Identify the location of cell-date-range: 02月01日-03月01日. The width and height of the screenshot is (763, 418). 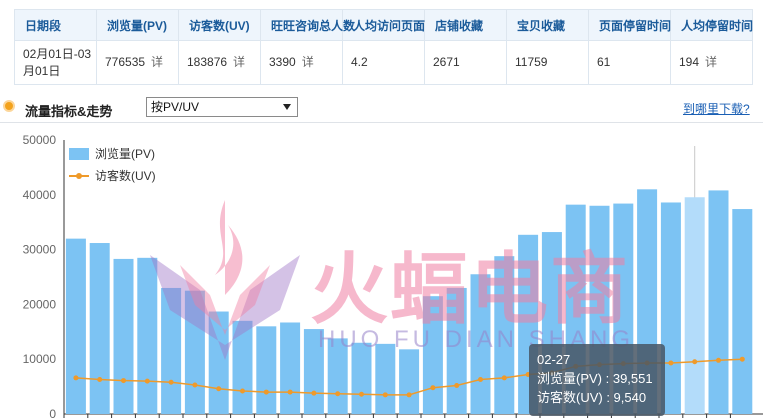
(55, 62).